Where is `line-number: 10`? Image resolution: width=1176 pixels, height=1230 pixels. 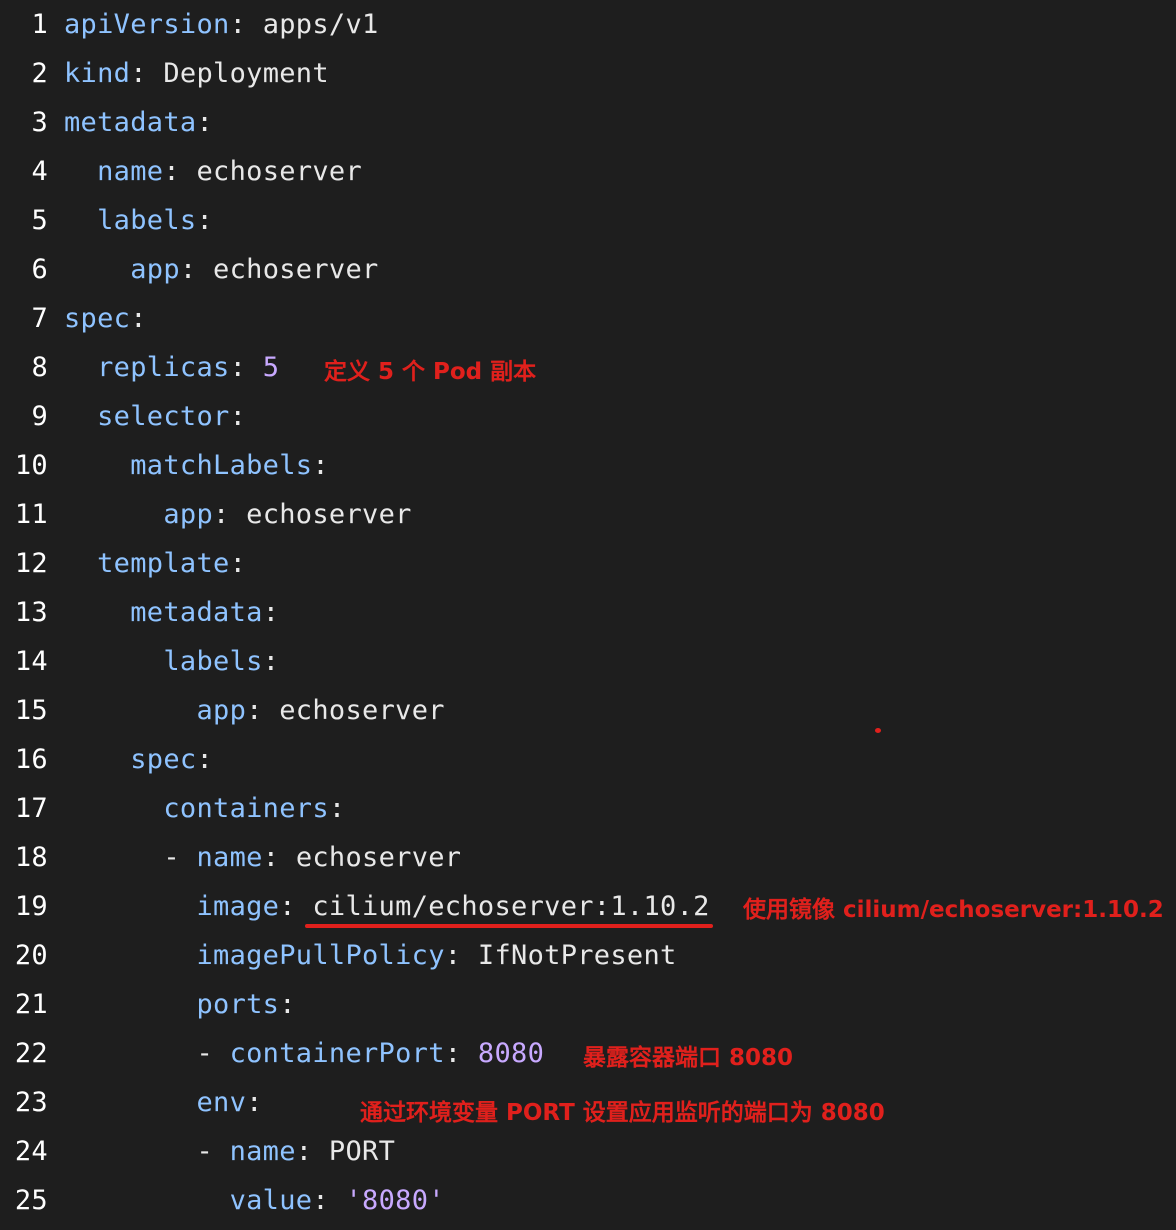 line-number: 10 is located at coordinates (31, 465).